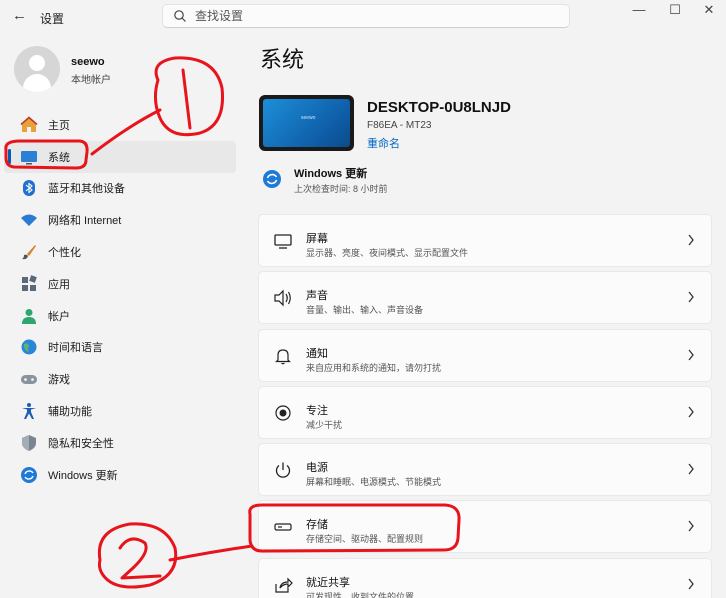 The height and width of the screenshot is (598, 726). What do you see at coordinates (29, 474) in the screenshot?
I see `update-icon` at bounding box center [29, 474].